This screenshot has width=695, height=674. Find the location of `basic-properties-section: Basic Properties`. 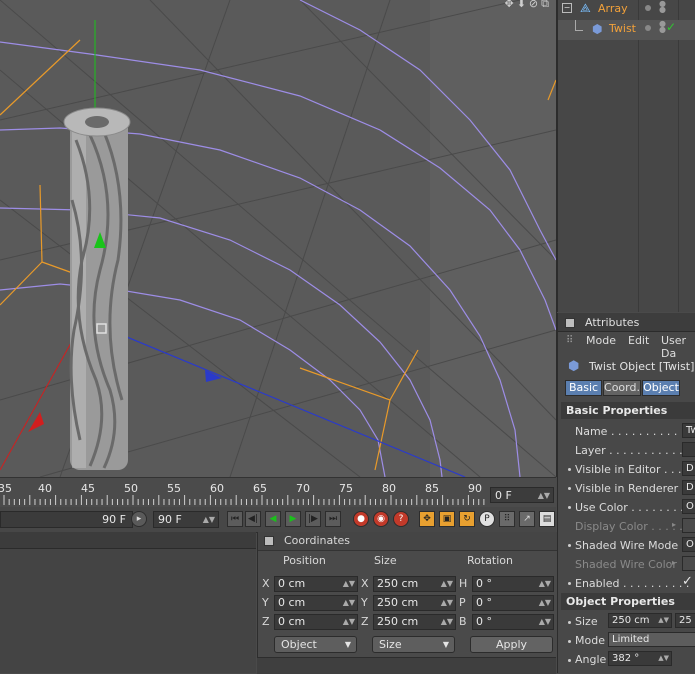

basic-properties-section: Basic Properties is located at coordinates (628, 410).